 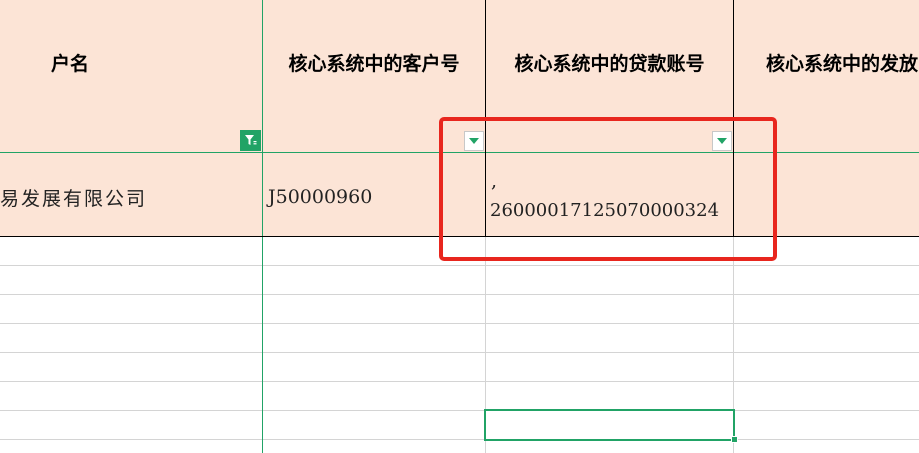 What do you see at coordinates (734, 439) in the screenshot?
I see `fill-handle` at bounding box center [734, 439].